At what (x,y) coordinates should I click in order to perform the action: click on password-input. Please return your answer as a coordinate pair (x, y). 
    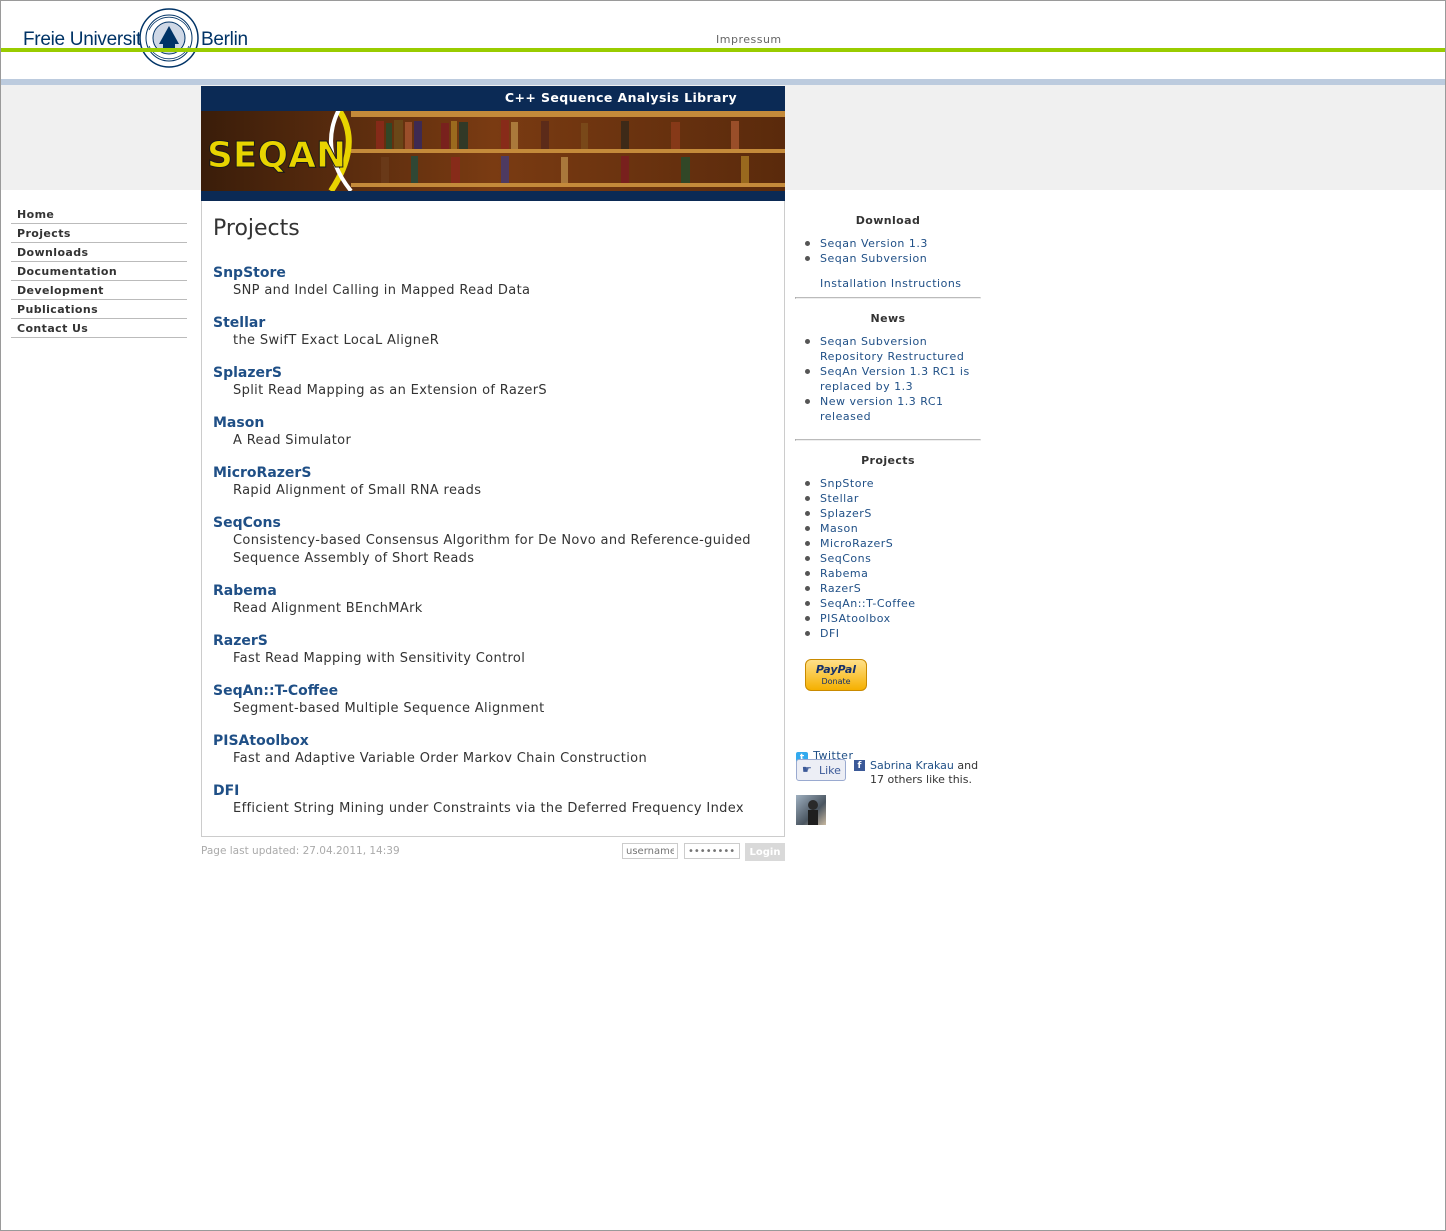
    Looking at the image, I should click on (712, 851).